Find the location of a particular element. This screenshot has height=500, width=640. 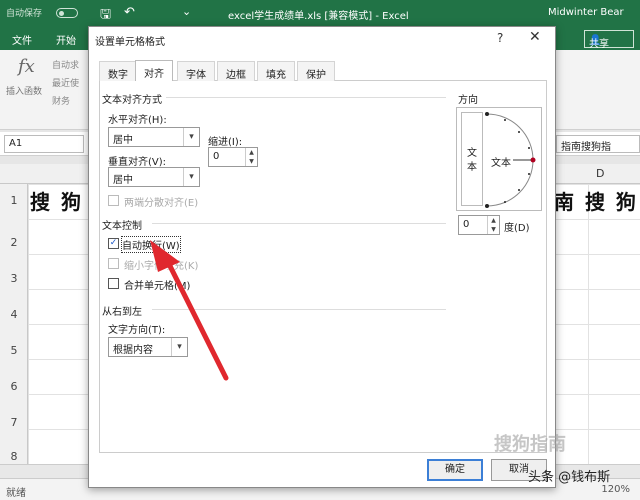

watermark-brand: 头条 @钱布斯 is located at coordinates (569, 477).